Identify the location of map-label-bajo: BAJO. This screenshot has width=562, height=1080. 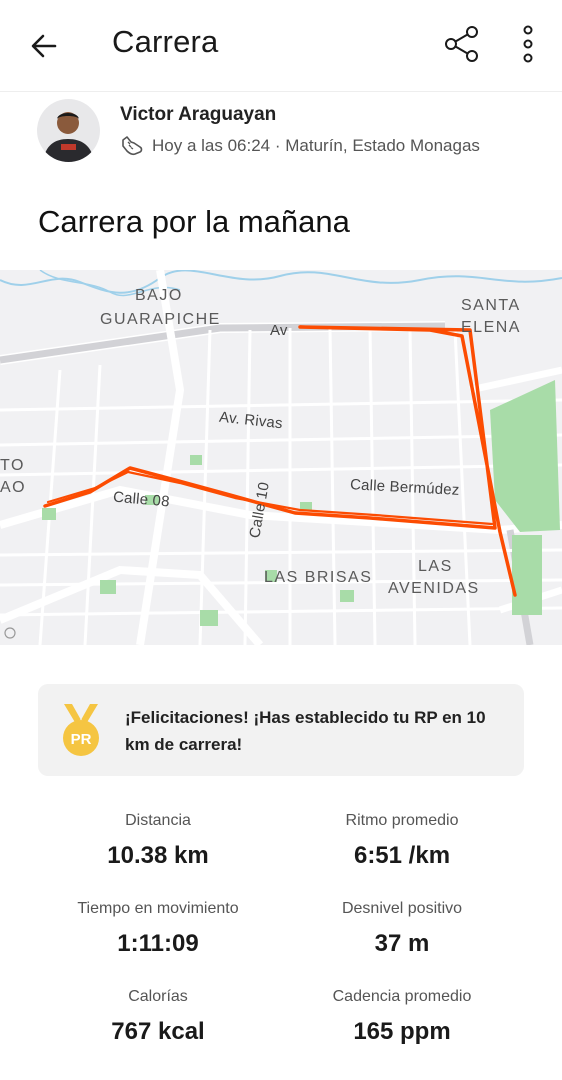
(159, 295).